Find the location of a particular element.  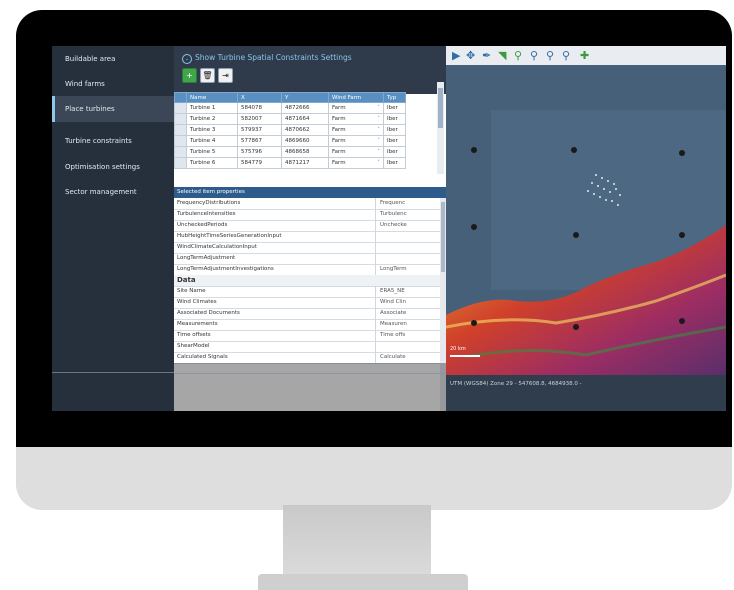

cell-x: 582007 is located at coordinates (259, 119).